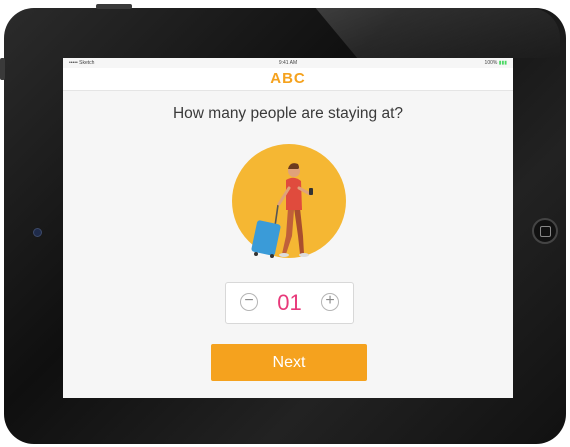  I want to click on battery-percent: 100%, so click(491, 63).